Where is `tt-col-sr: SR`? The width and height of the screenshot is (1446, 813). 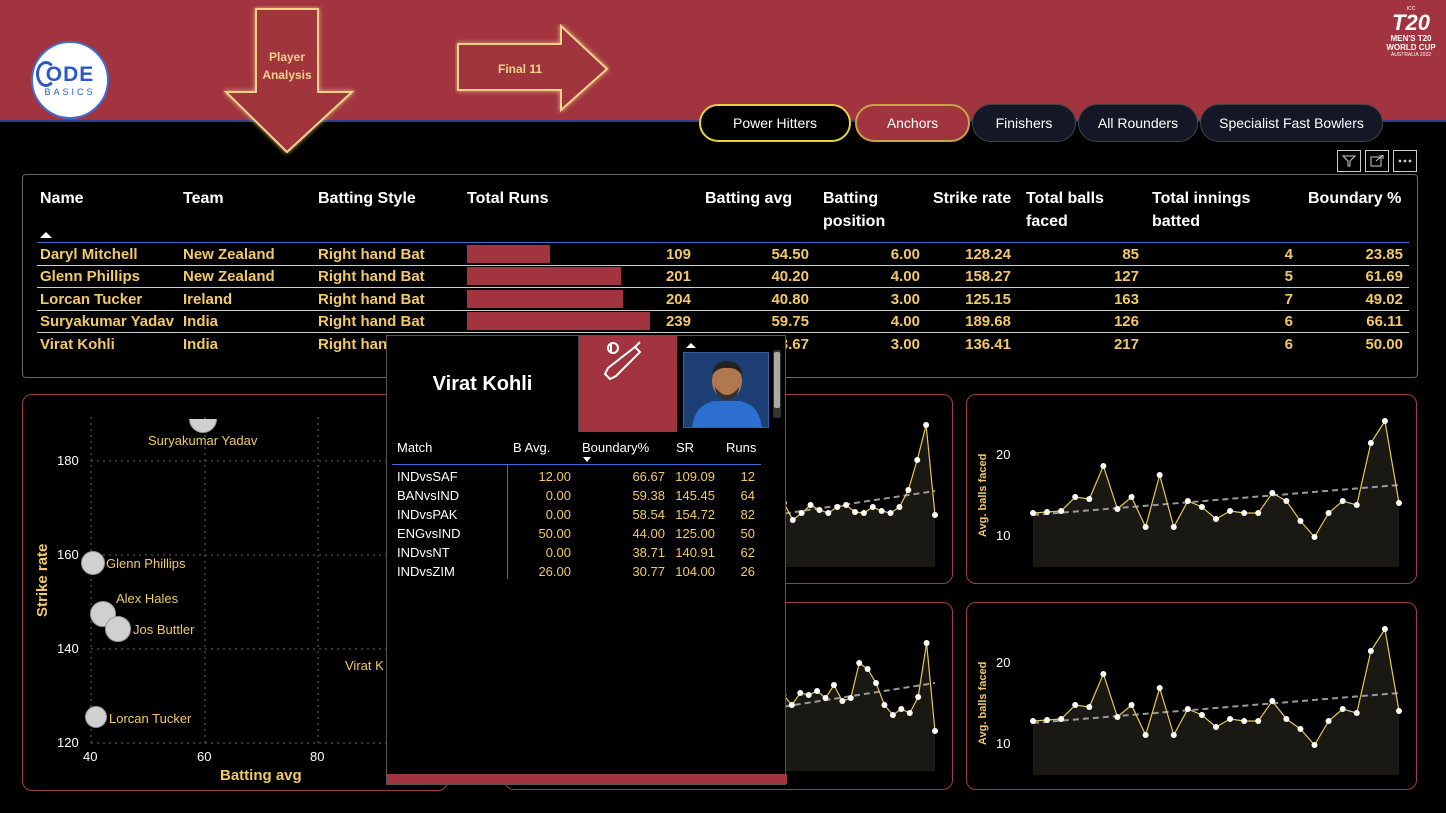 tt-col-sr: SR is located at coordinates (685, 447).